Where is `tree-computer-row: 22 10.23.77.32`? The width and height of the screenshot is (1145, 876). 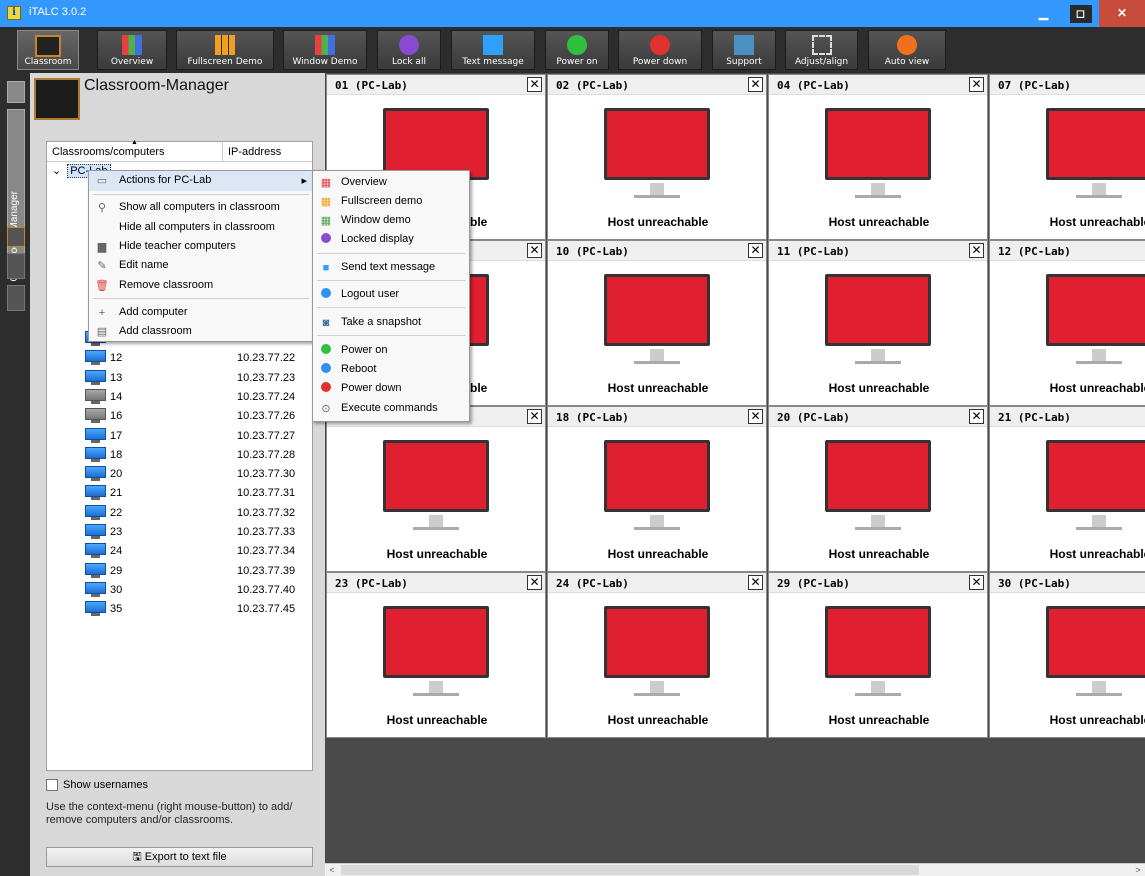
tree-computer-row: 22 10.23.77.32 is located at coordinates (197, 513).